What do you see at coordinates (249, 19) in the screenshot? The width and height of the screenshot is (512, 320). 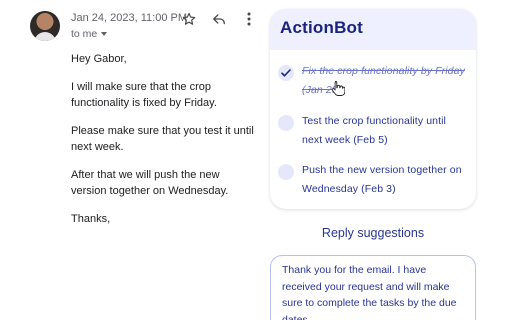 I see `more-vertical-icon` at bounding box center [249, 19].